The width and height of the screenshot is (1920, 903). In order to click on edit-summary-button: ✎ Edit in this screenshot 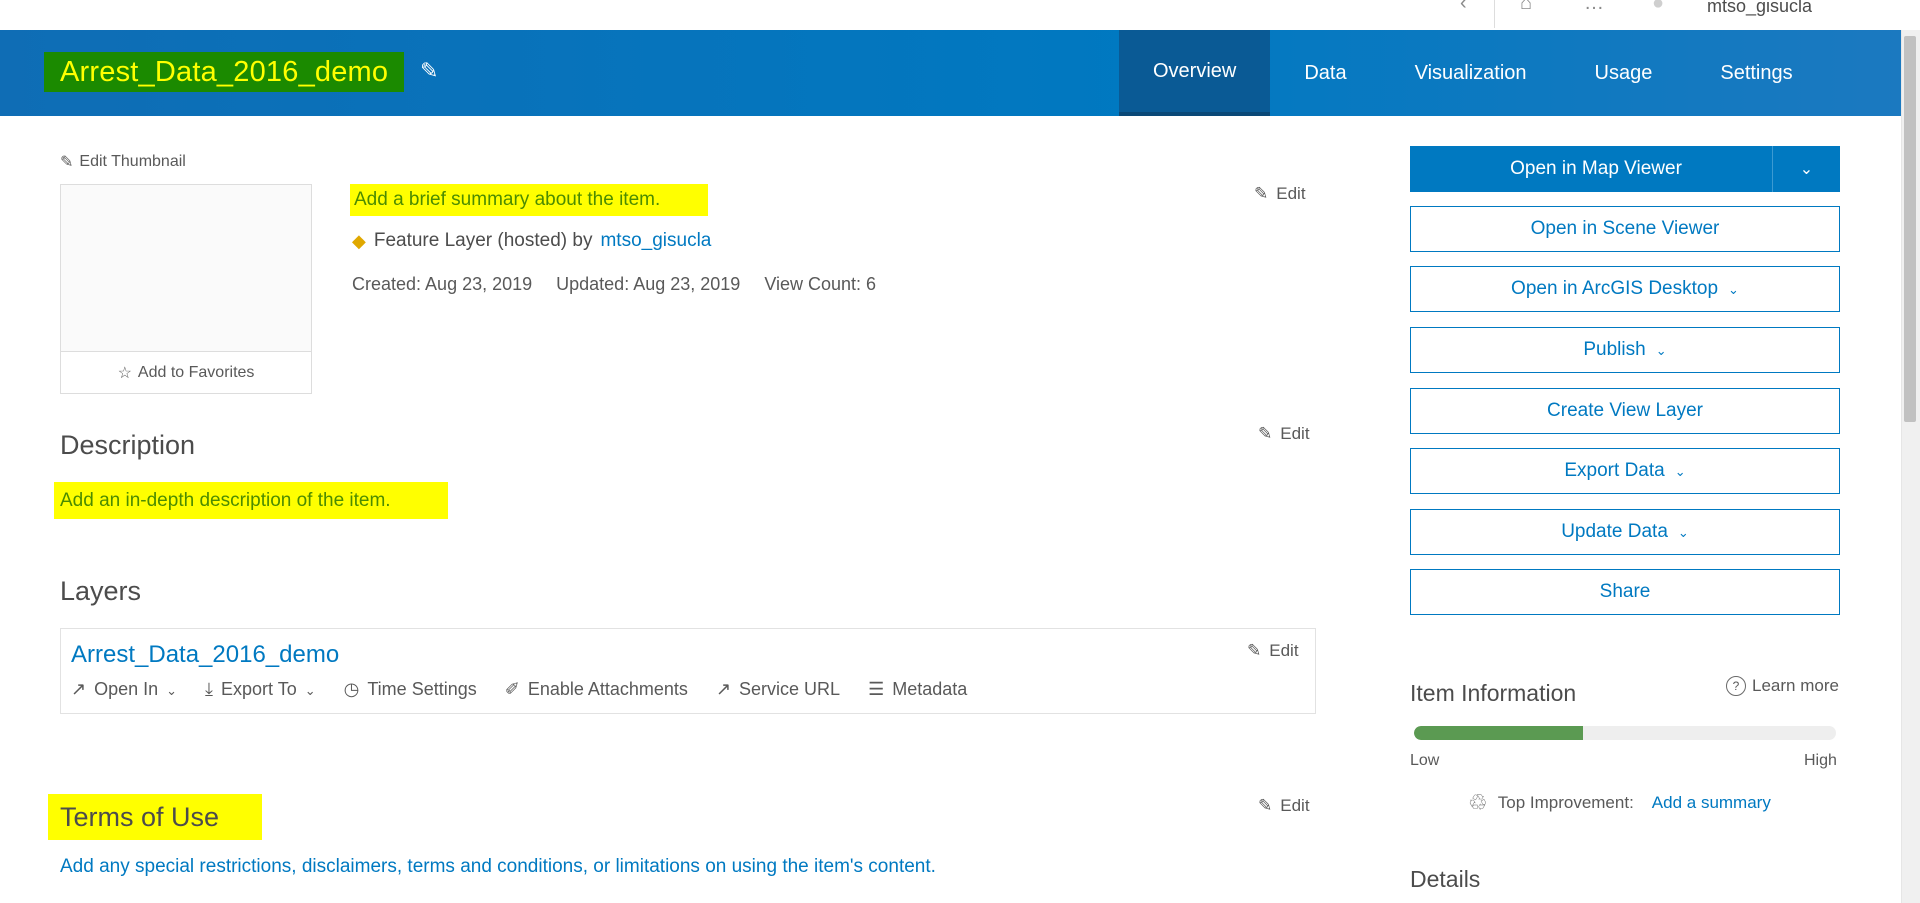, I will do `click(1280, 194)`.